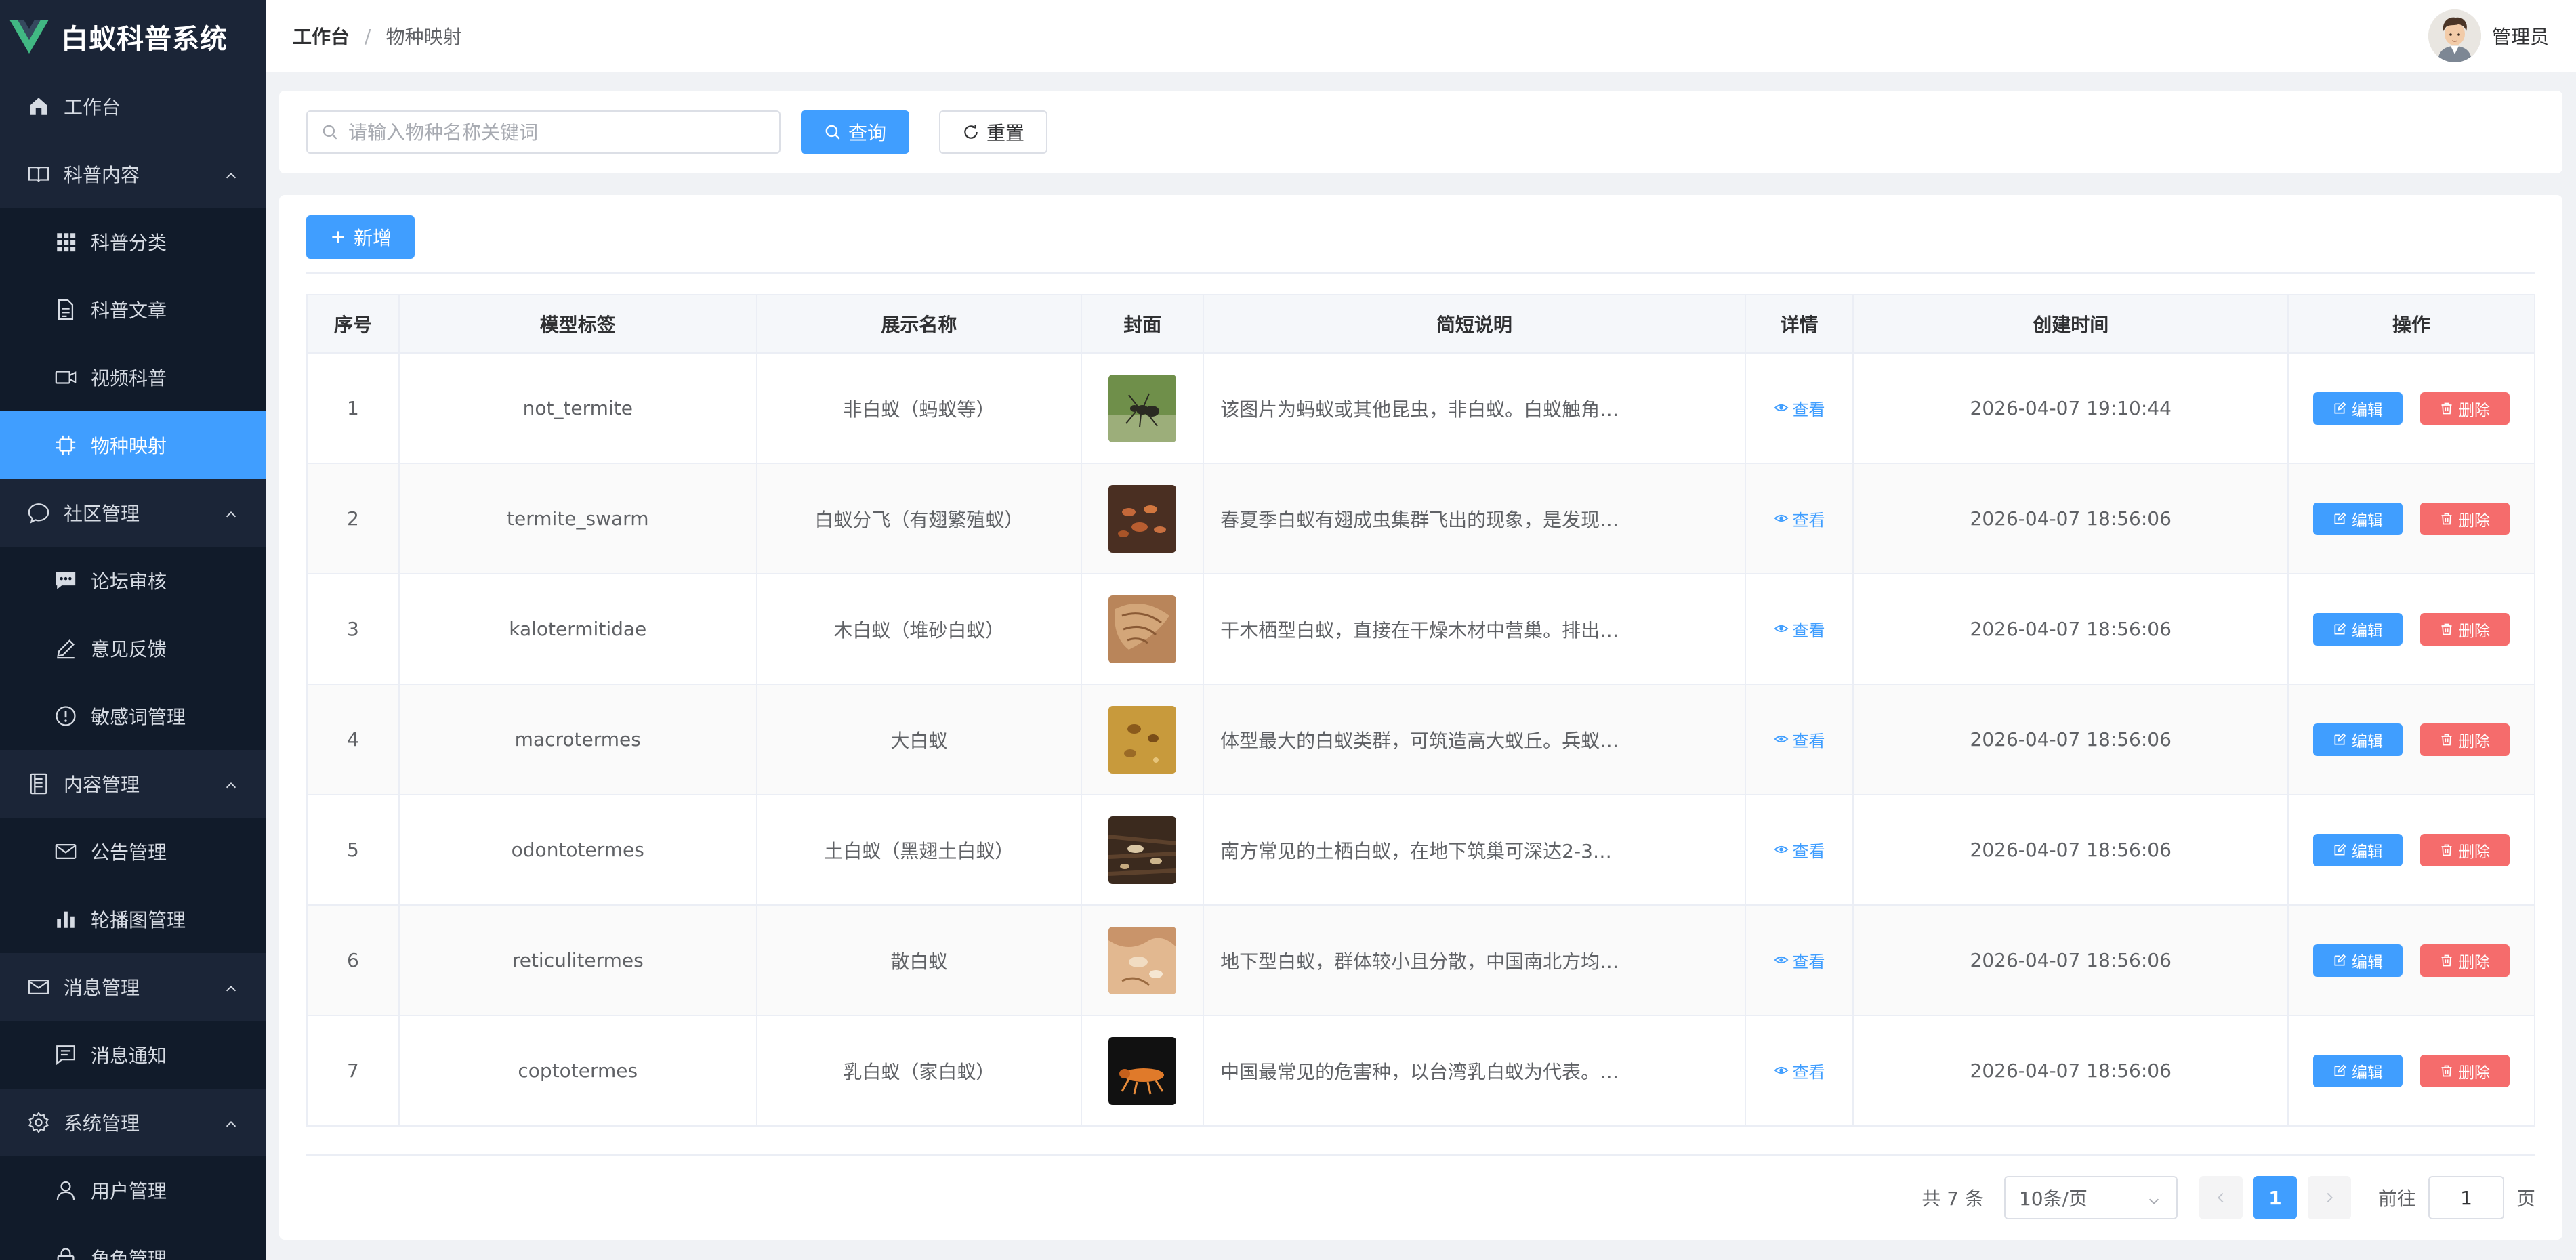 Image resolution: width=2576 pixels, height=1260 pixels. Describe the element at coordinates (133, 36) in the screenshot. I see `app-logo: 白蚁科普系统` at that location.